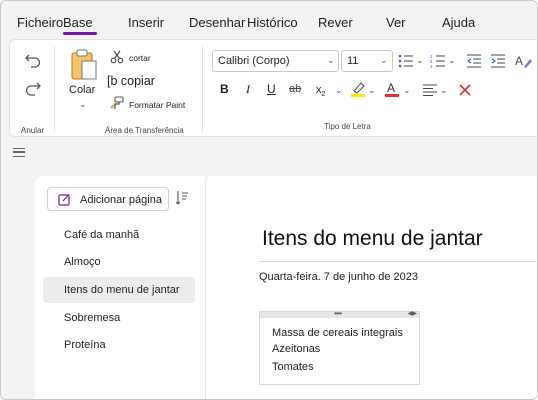 This screenshot has height=400, width=538. What do you see at coordinates (119, 345) in the screenshot?
I see `page-item-proteina: Proteína` at bounding box center [119, 345].